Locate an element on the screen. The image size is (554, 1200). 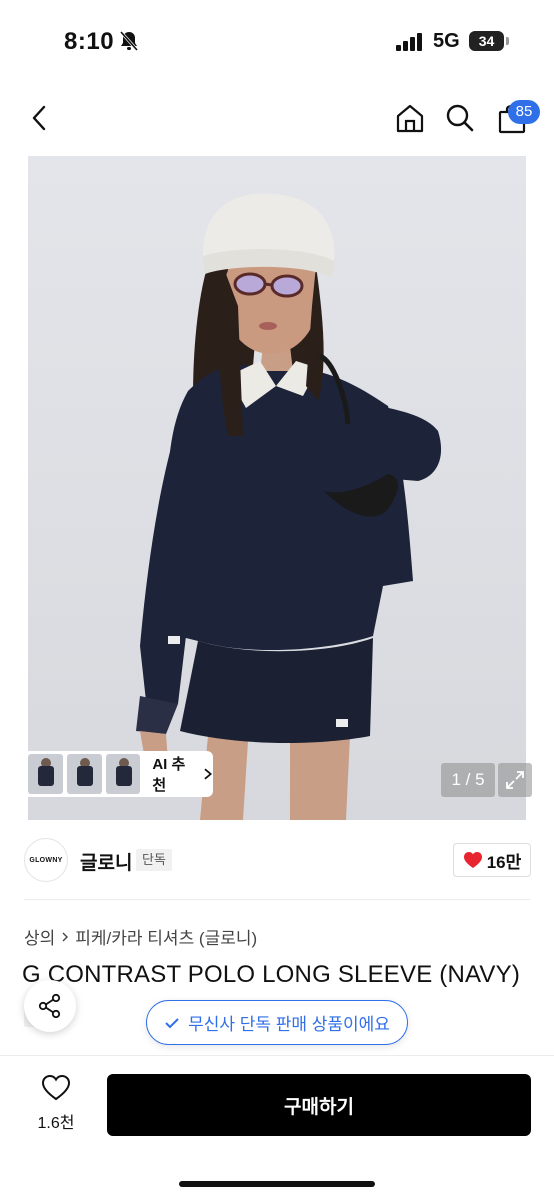
home-button is located at coordinates (410, 118).